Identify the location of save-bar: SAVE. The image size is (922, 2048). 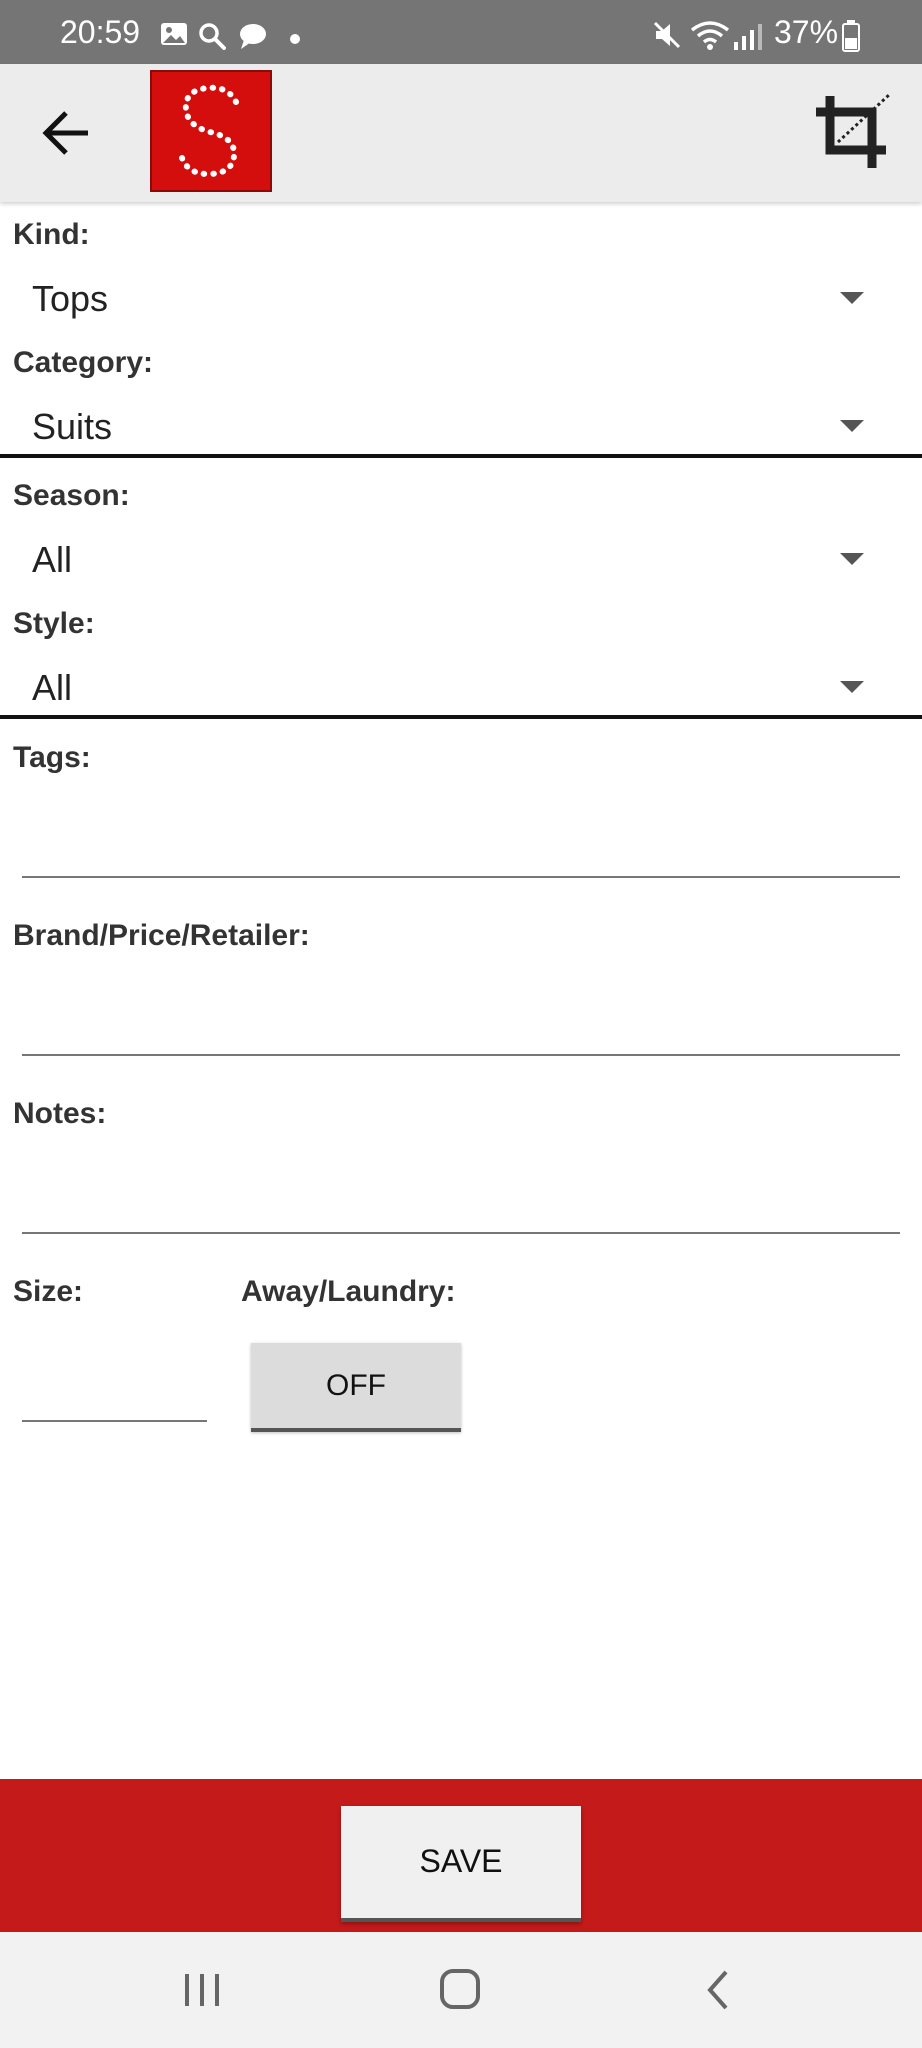
(461, 1855).